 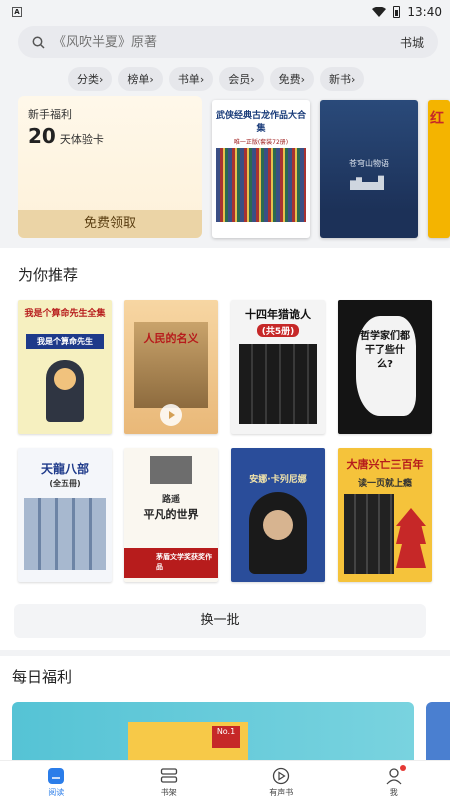 I want to click on trial-label: 天体验卡, so click(x=81, y=139).